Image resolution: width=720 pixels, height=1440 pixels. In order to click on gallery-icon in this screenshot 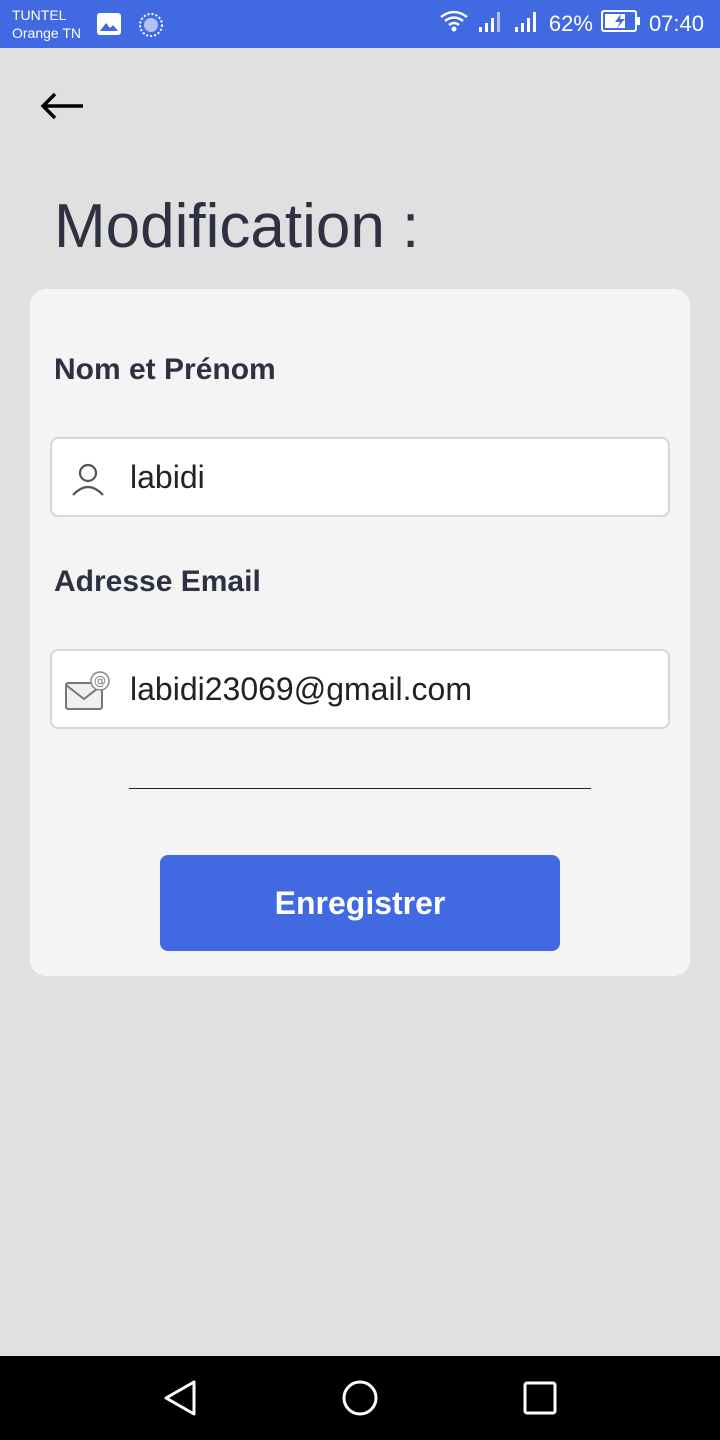, I will do `click(109, 26)`.